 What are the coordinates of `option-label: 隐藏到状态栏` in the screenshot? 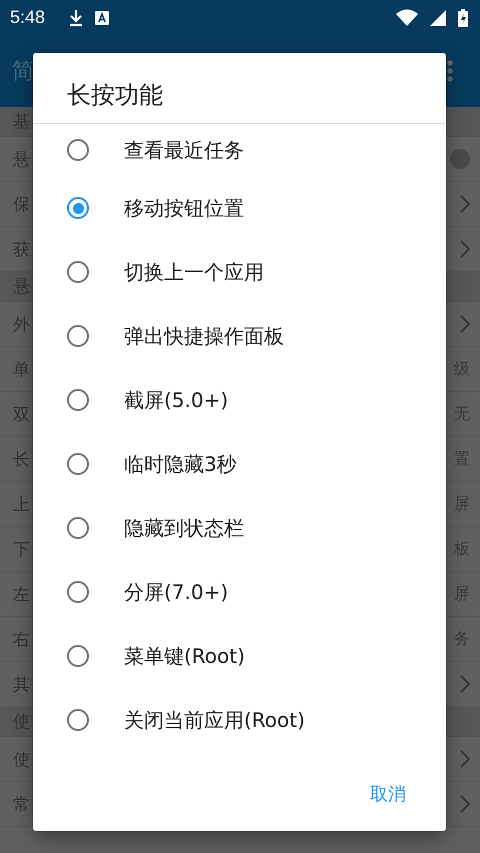 It's located at (184, 528).